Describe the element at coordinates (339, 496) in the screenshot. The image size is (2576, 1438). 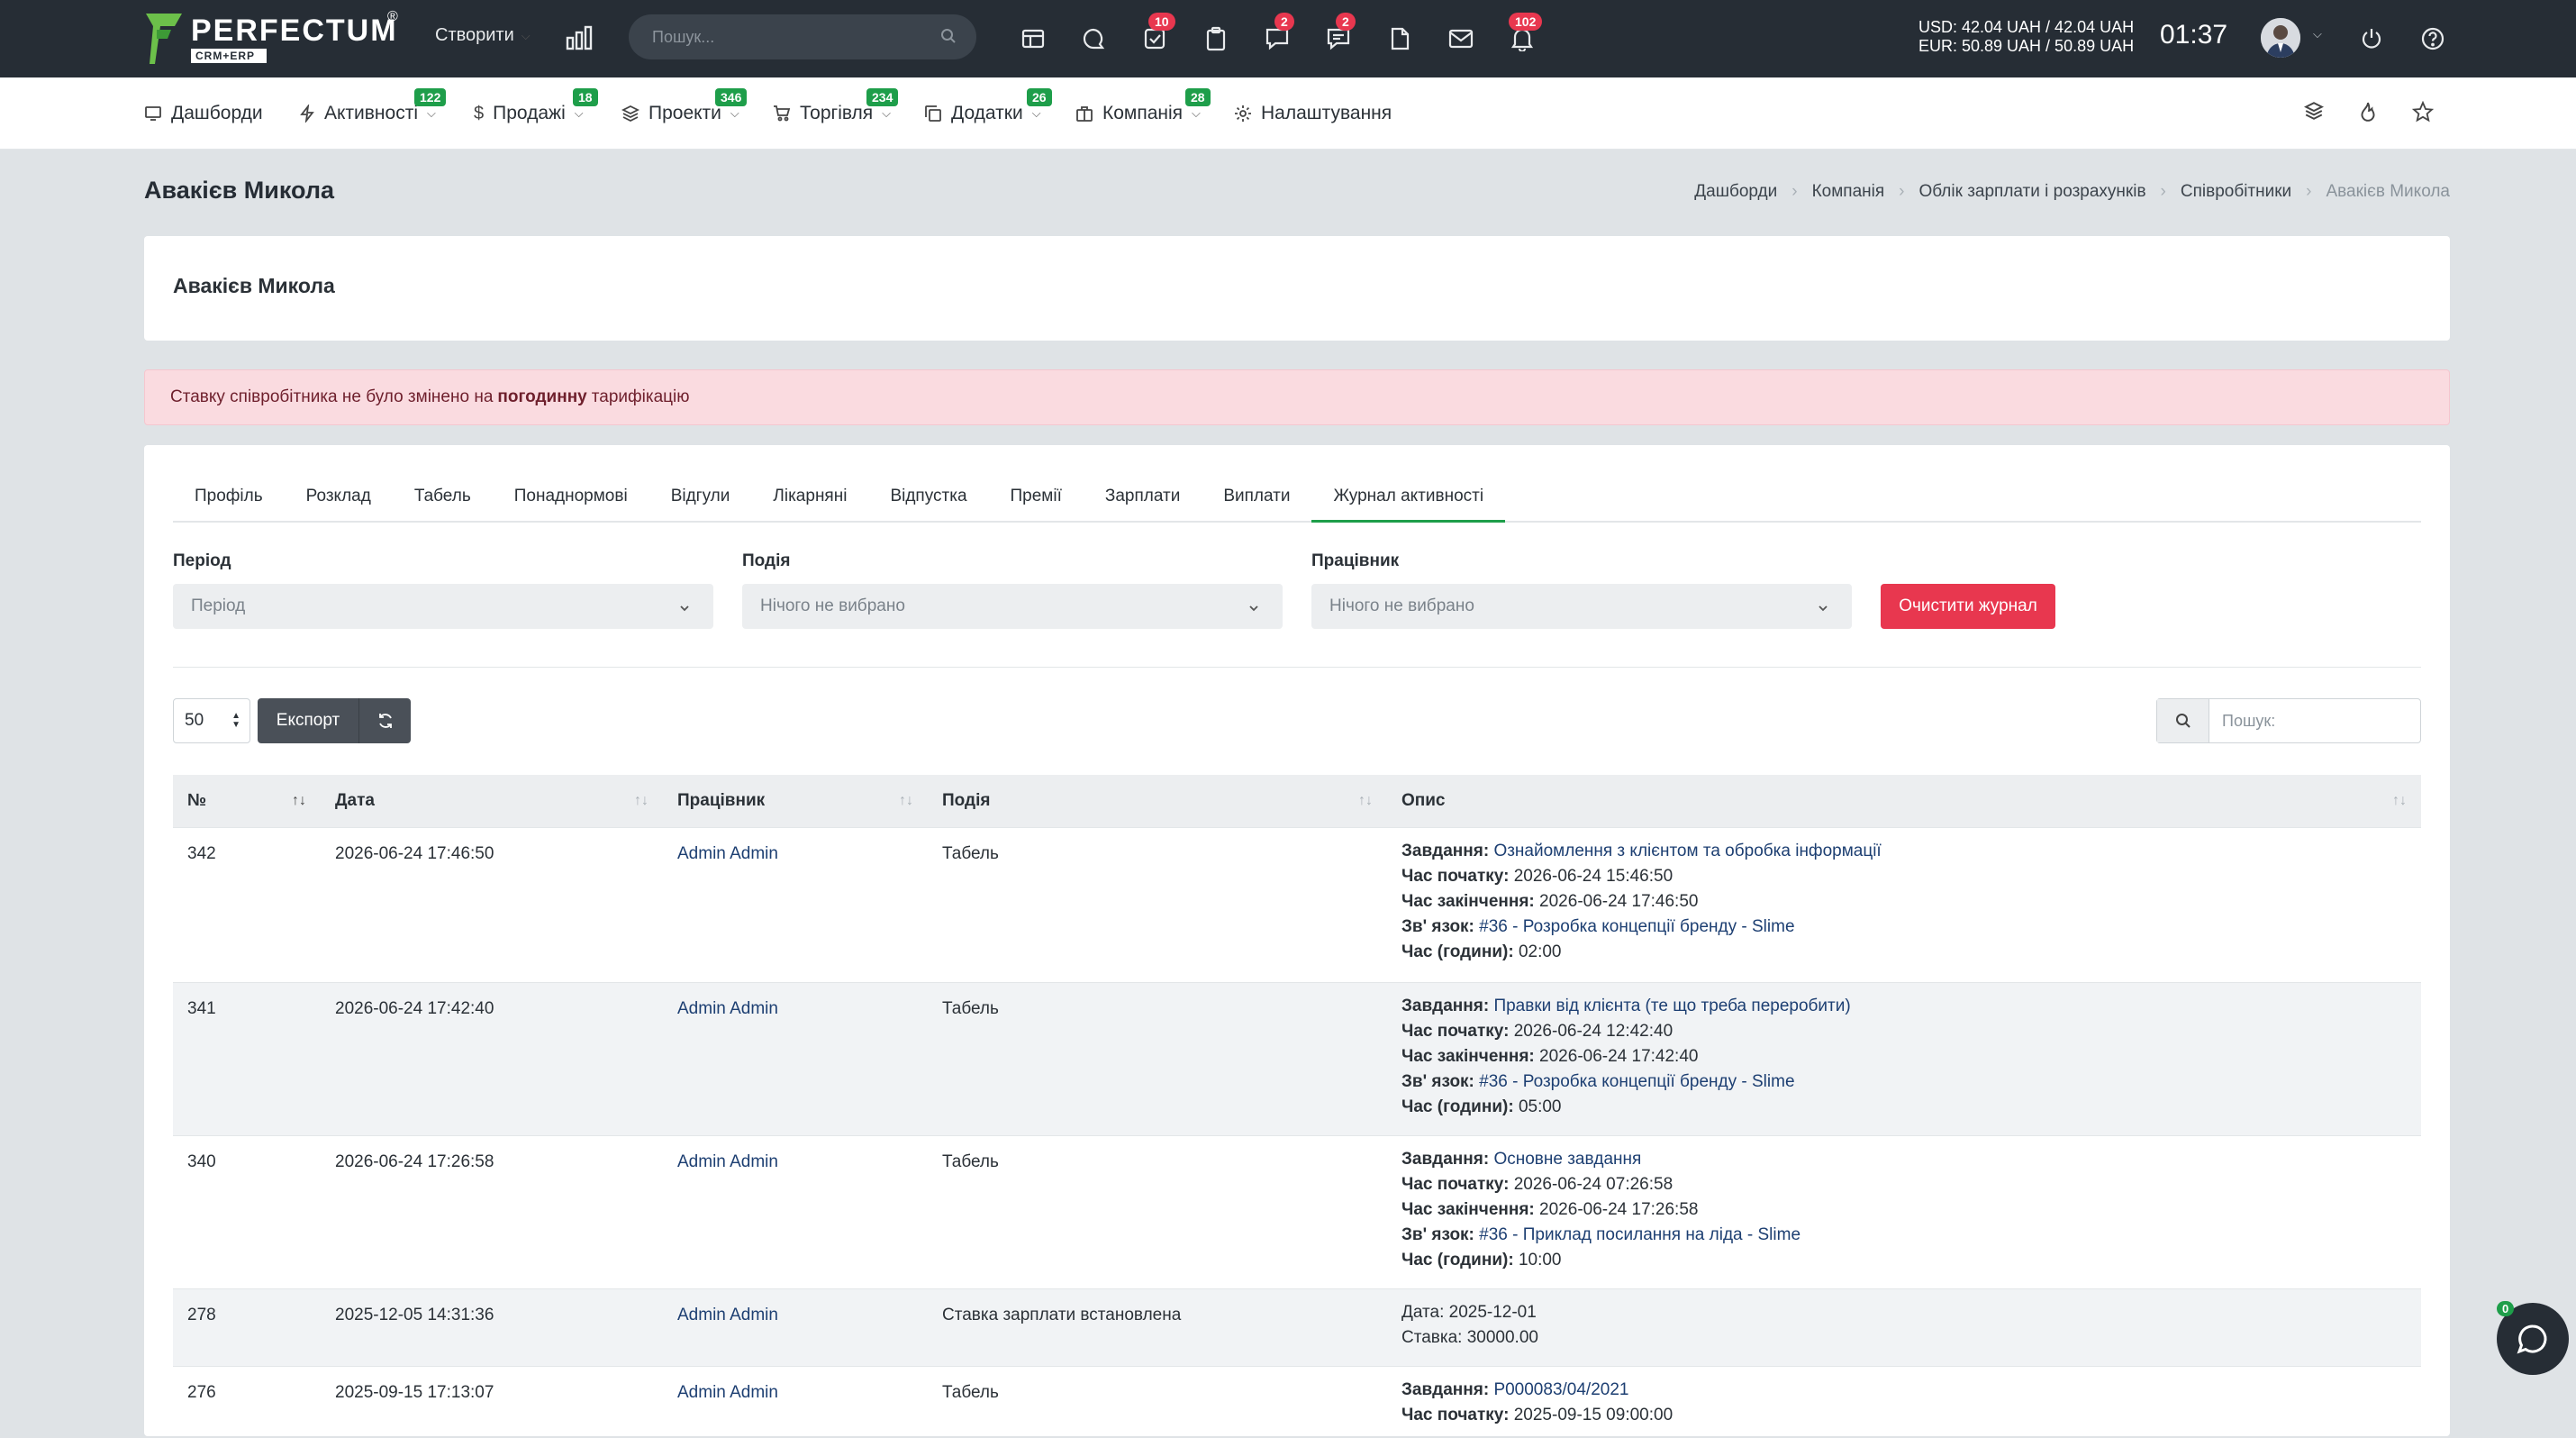
I see `tab-schedule: Розклад` at that location.